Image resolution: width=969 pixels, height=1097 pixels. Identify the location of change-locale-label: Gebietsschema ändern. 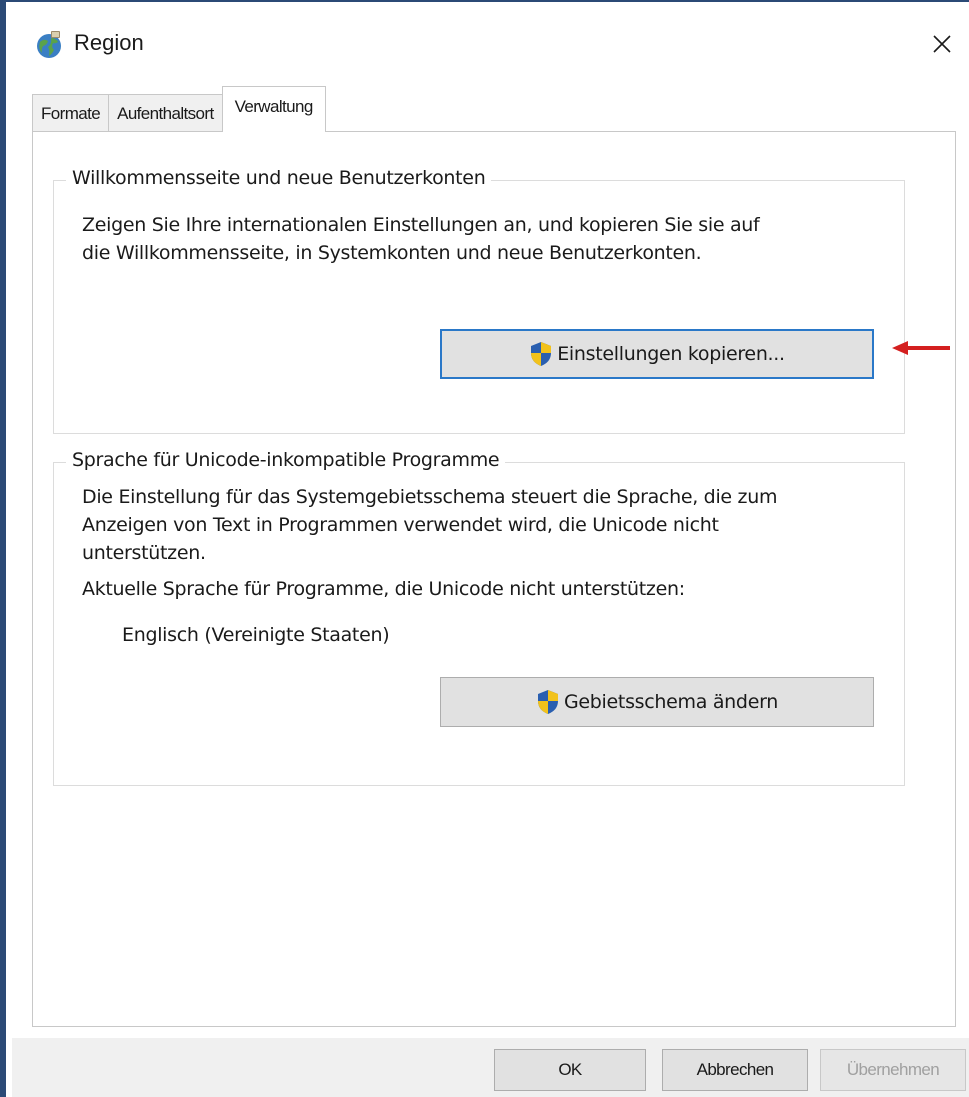
(670, 702).